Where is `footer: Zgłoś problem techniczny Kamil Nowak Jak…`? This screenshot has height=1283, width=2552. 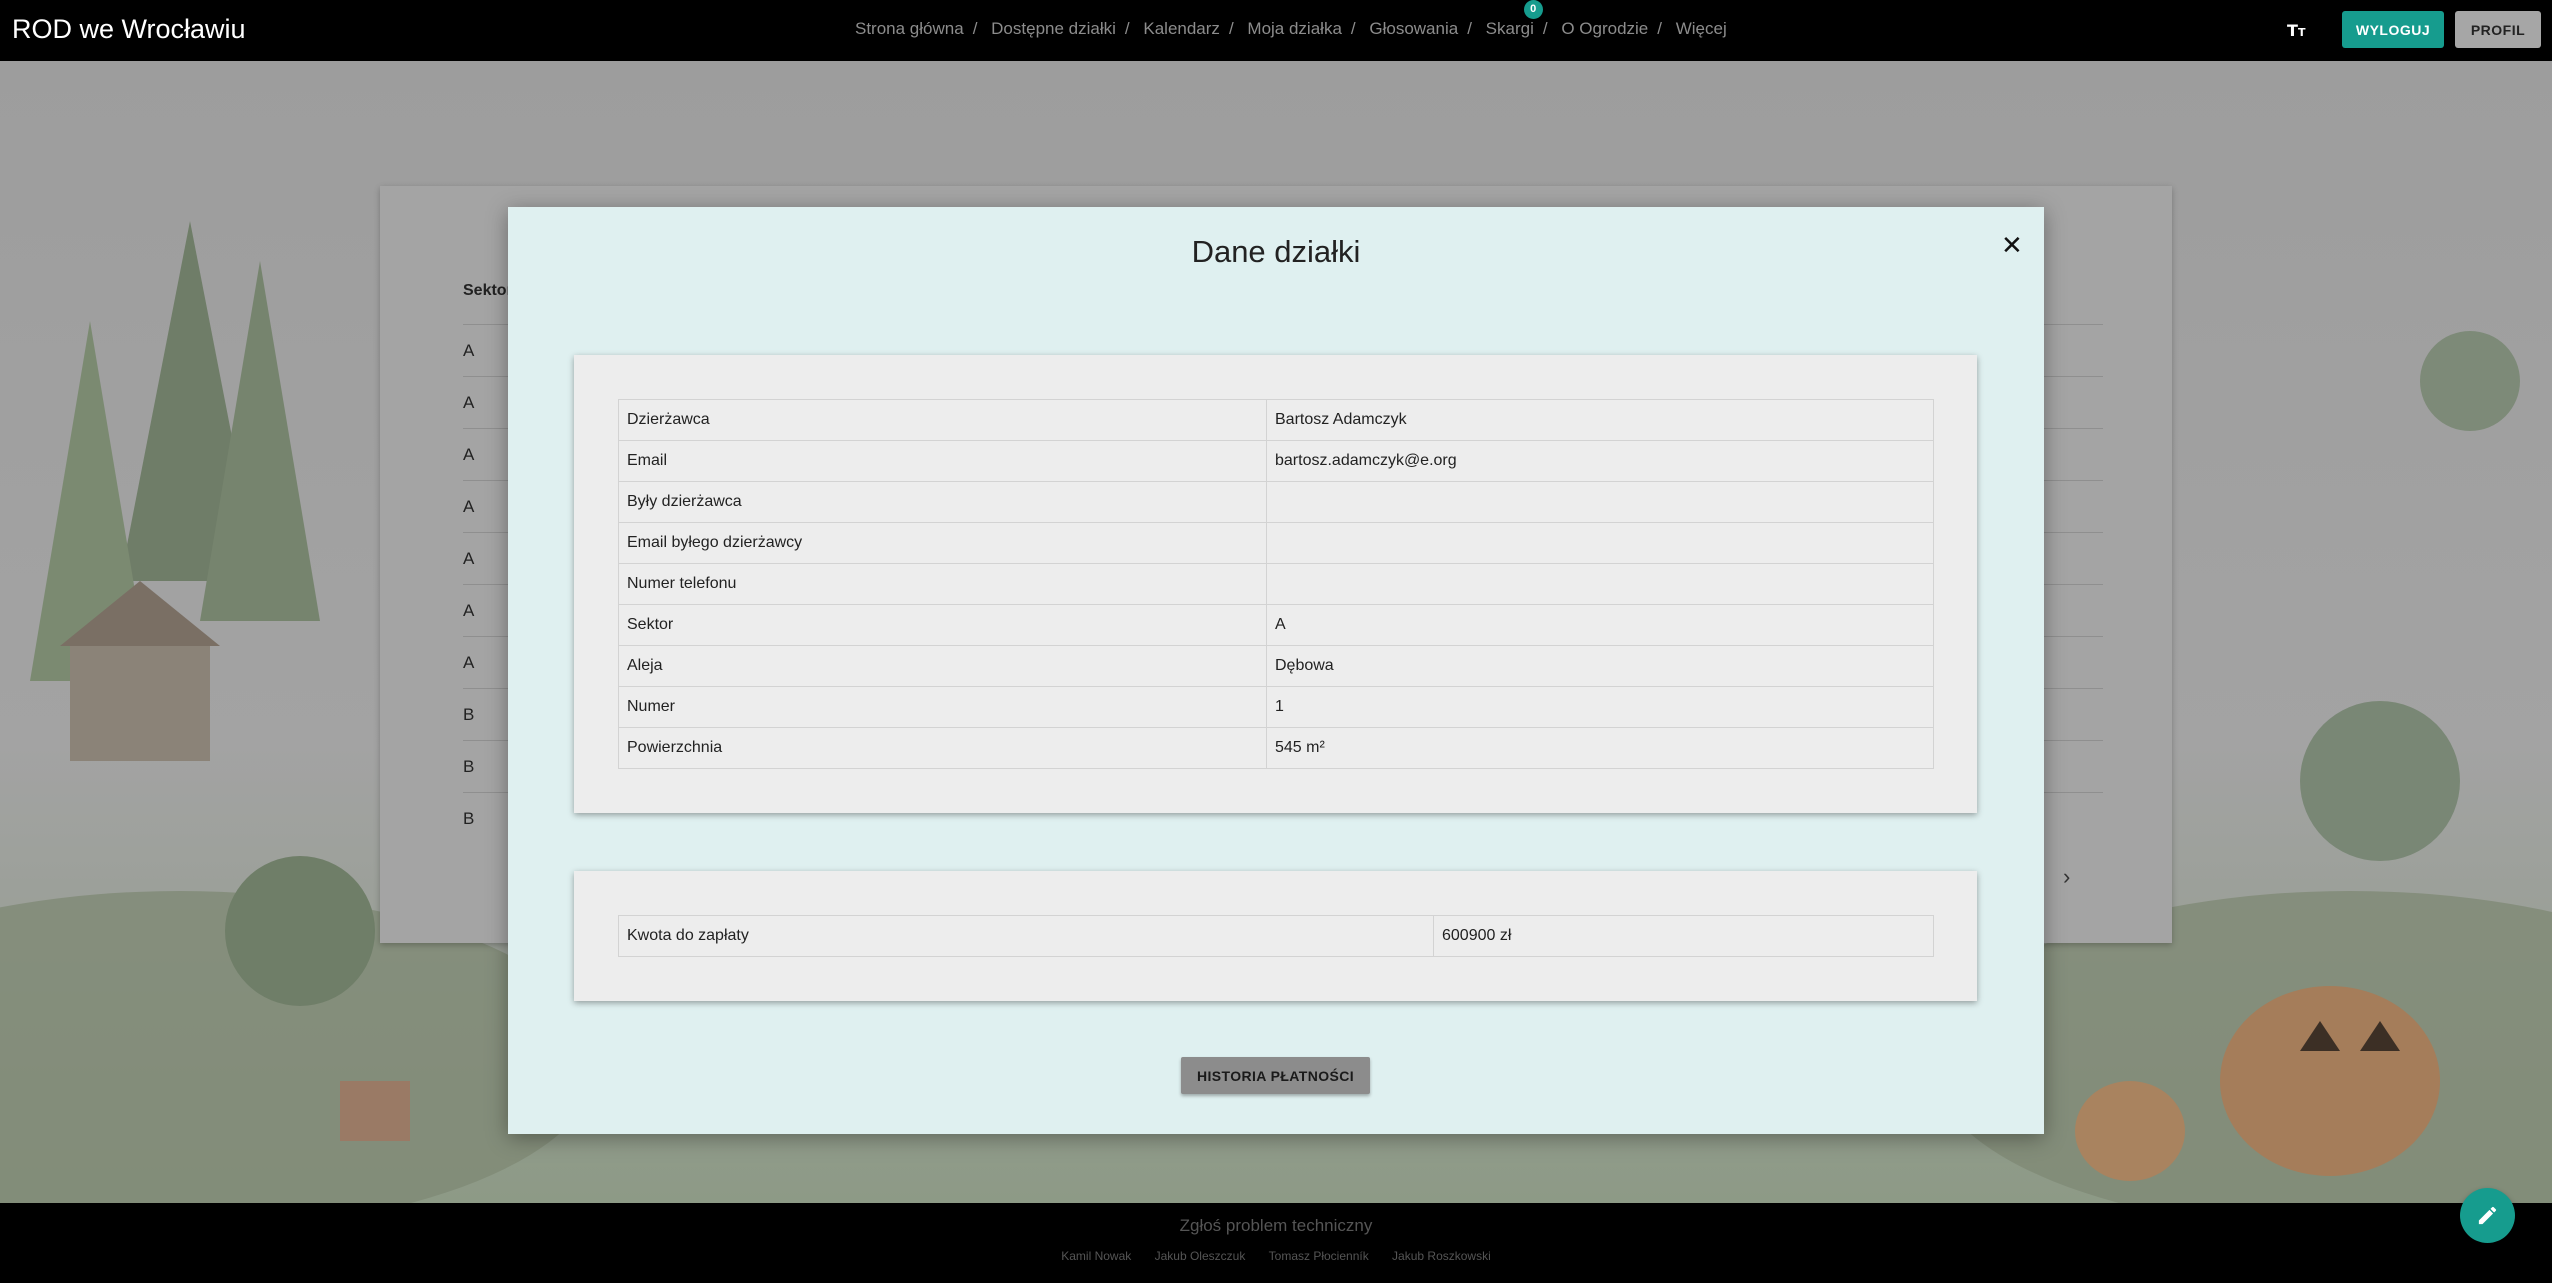 footer: Zgłoś problem techniczny Kamil Nowak Jak… is located at coordinates (1276, 1243).